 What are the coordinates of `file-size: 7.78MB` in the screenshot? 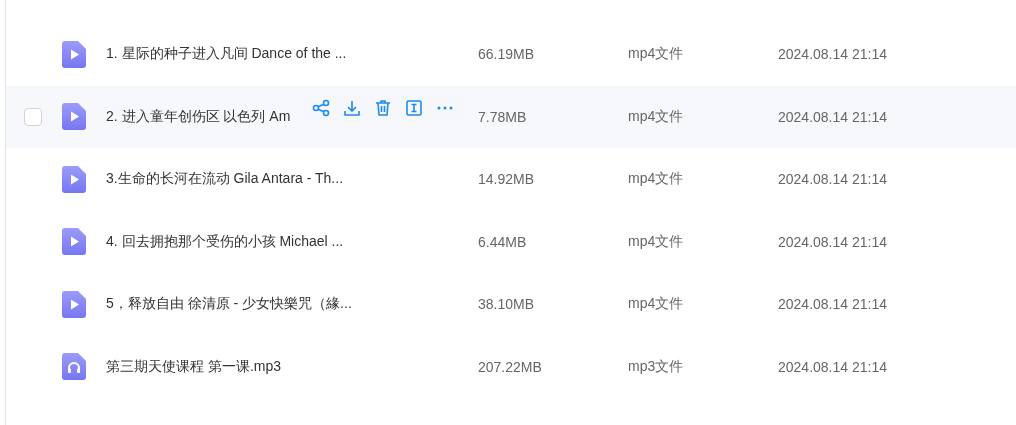 It's located at (503, 116).